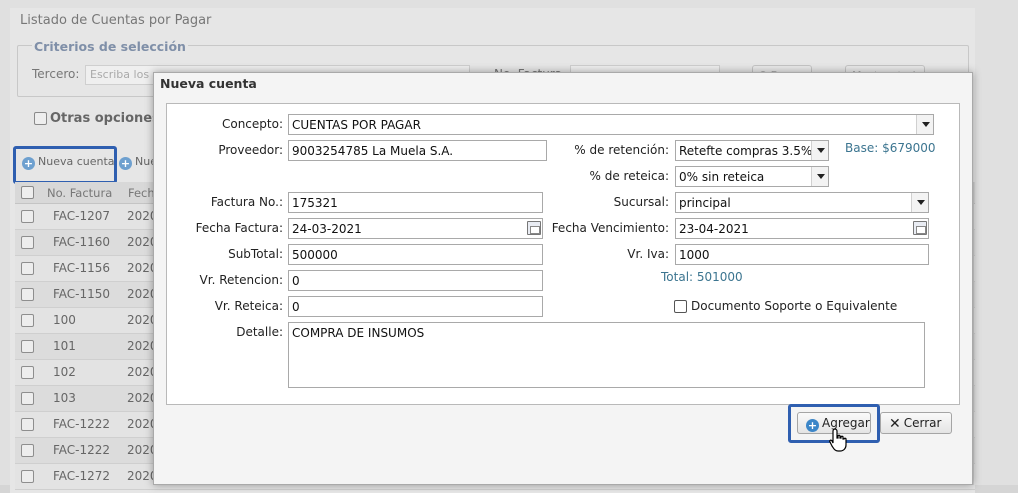 The width and height of the screenshot is (1018, 493). What do you see at coordinates (722, 177) in the screenshot?
I see `reteica-value: 0% sin reteica` at bounding box center [722, 177].